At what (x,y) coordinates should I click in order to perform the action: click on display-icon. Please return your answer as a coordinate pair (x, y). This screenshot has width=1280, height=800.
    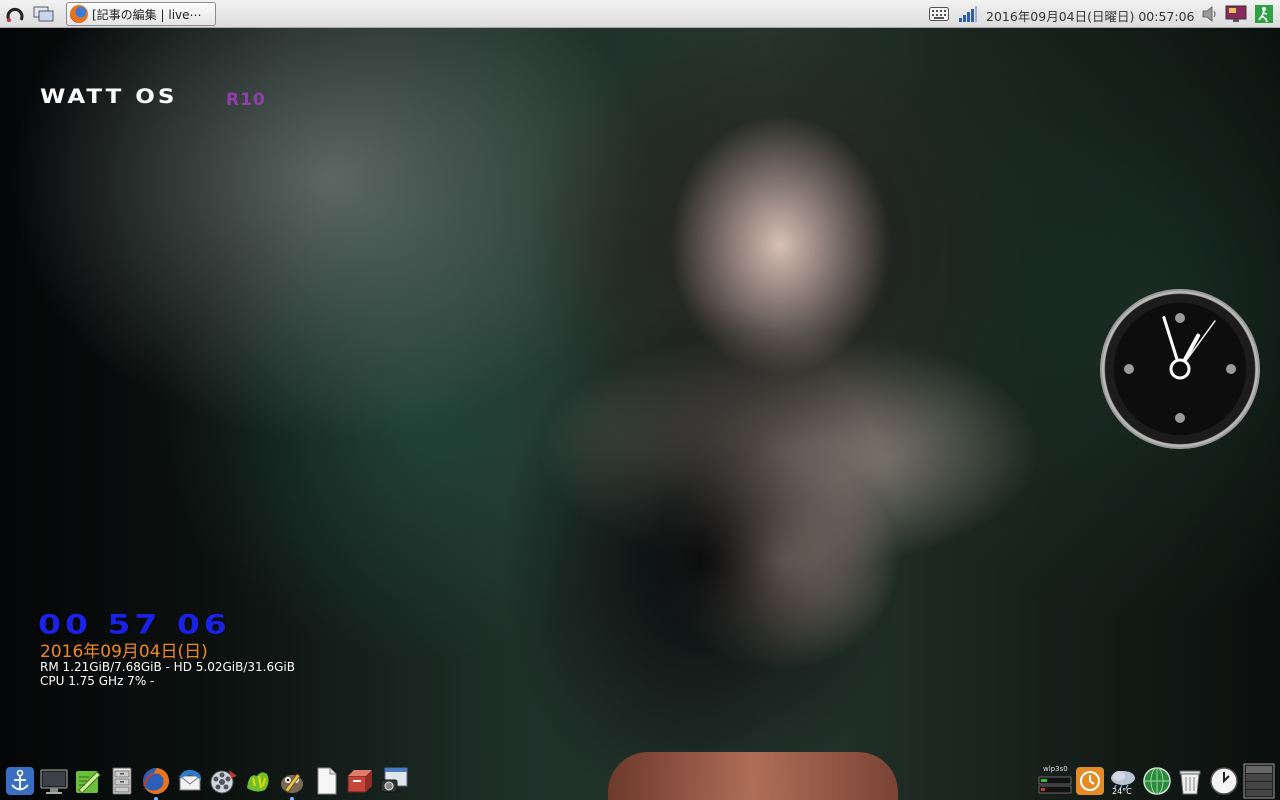
    Looking at the image, I should click on (1236, 14).